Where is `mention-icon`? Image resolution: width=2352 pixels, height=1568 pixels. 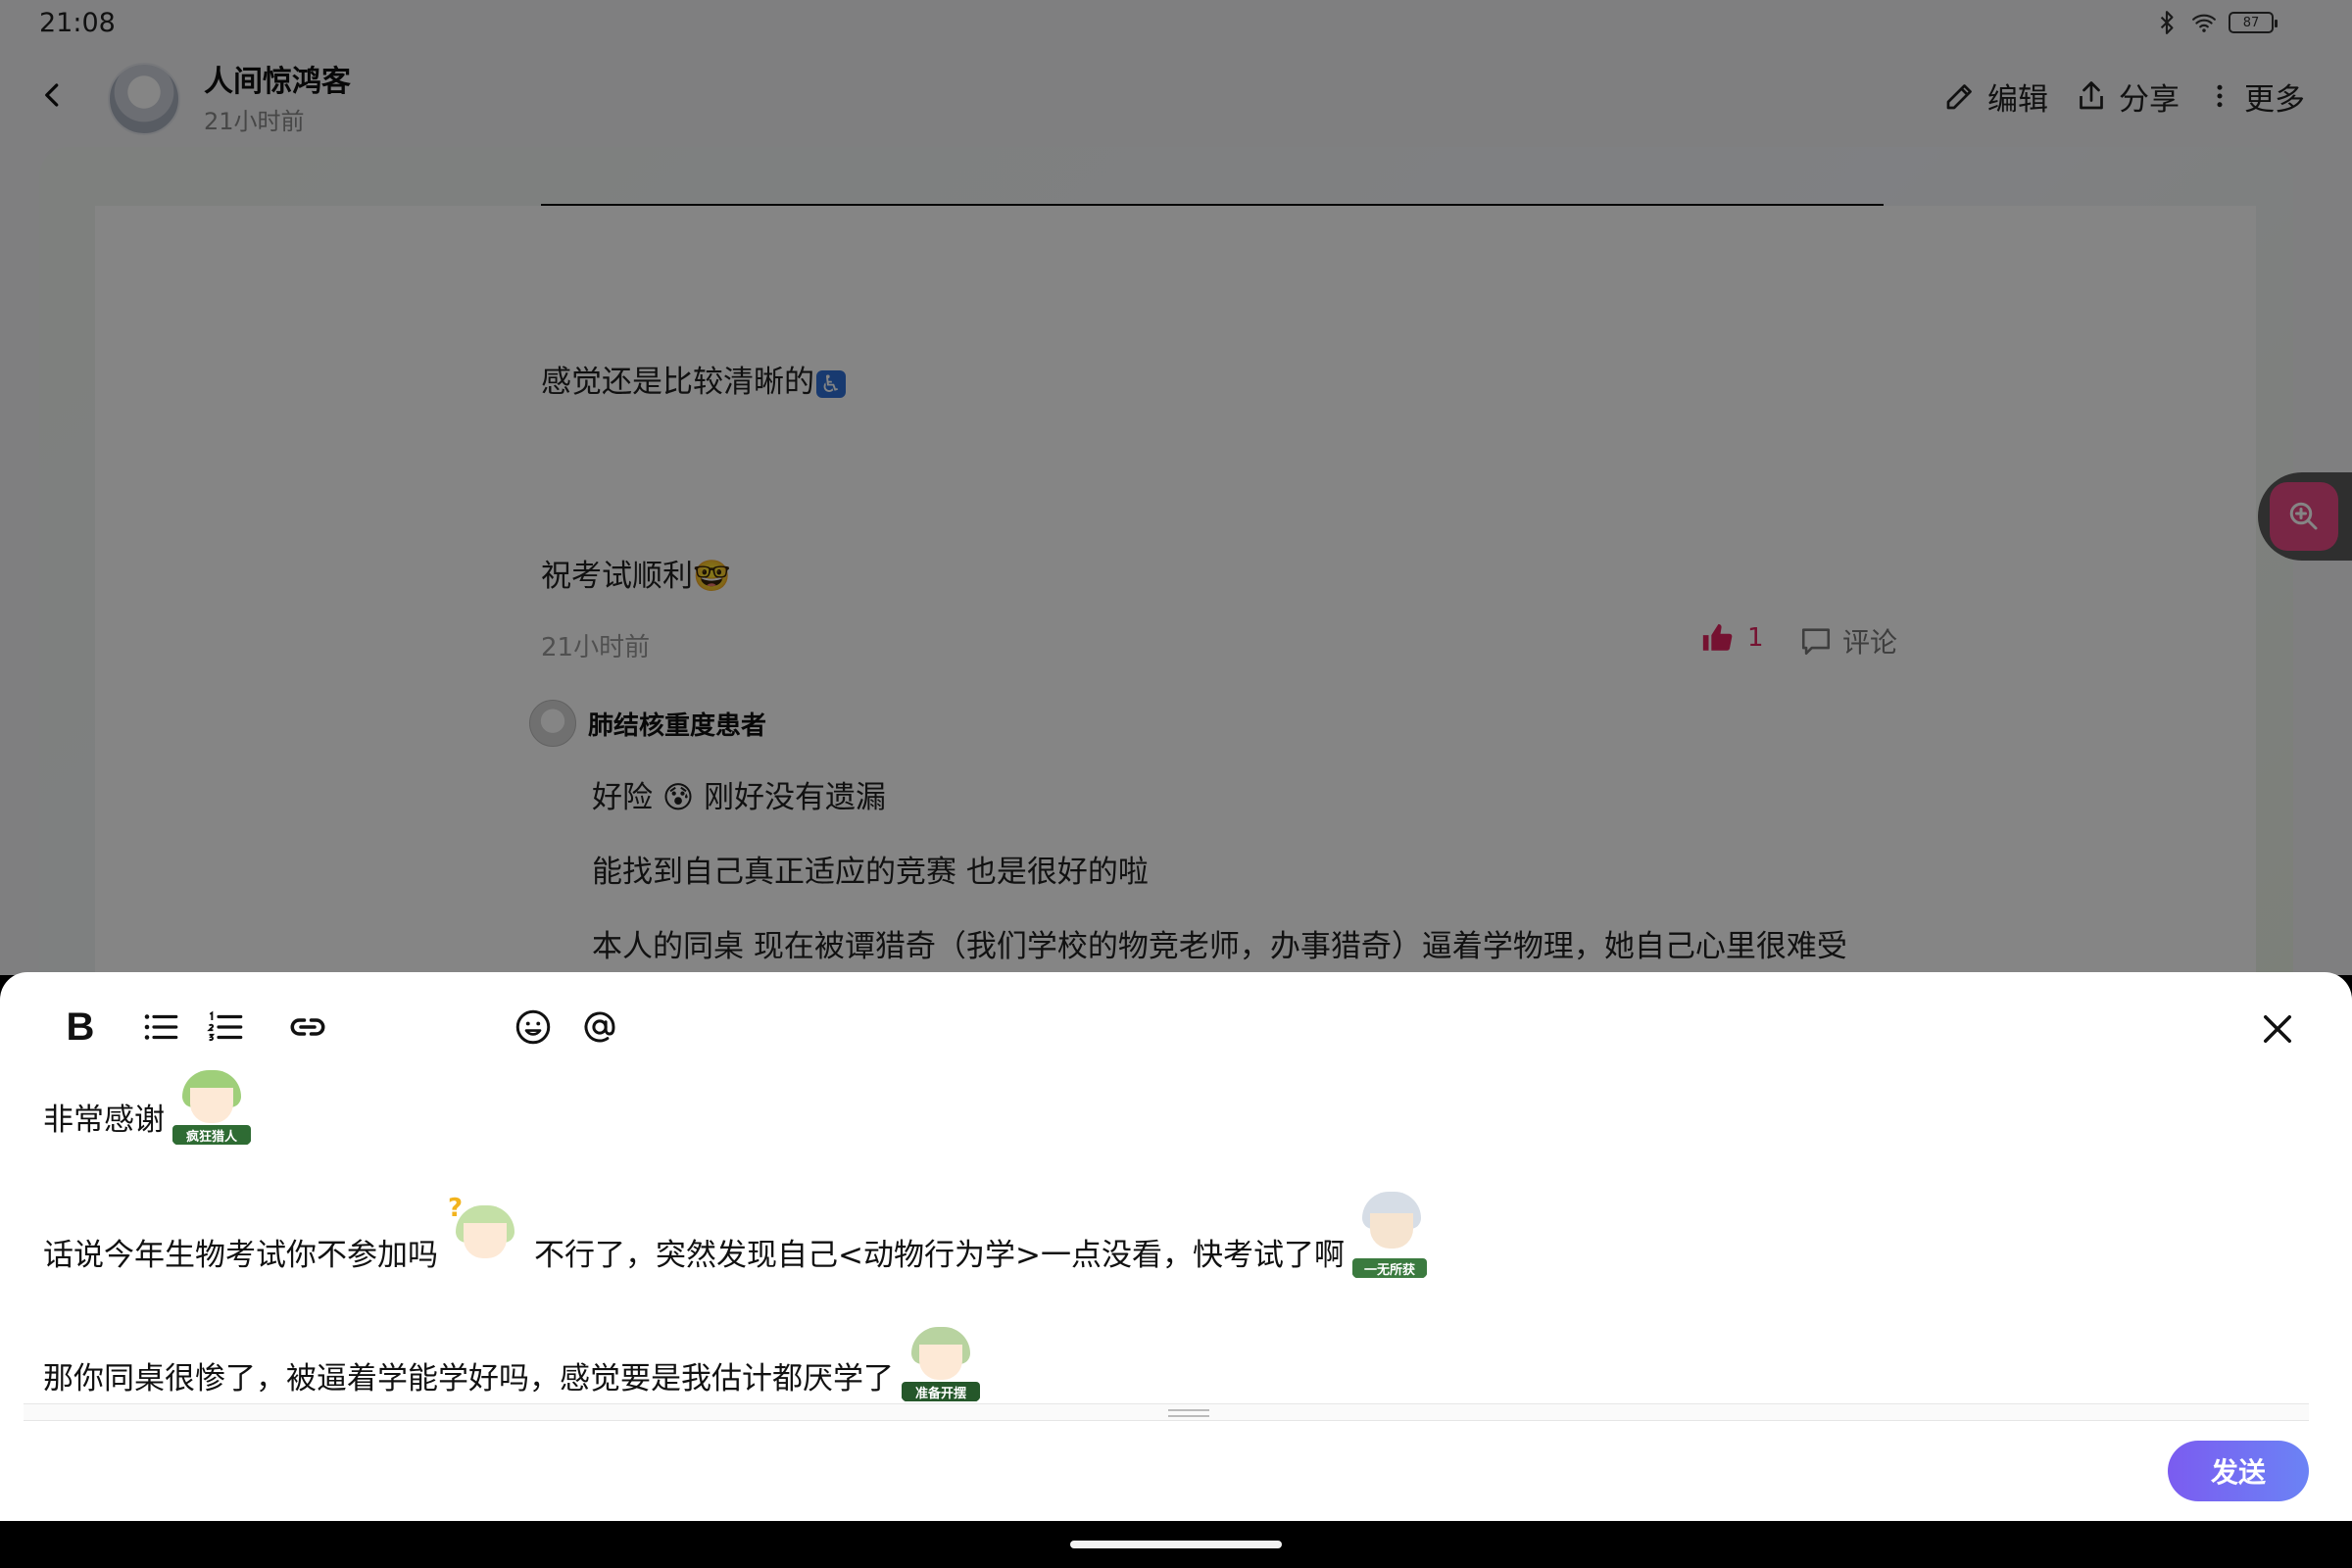 mention-icon is located at coordinates (599, 1027).